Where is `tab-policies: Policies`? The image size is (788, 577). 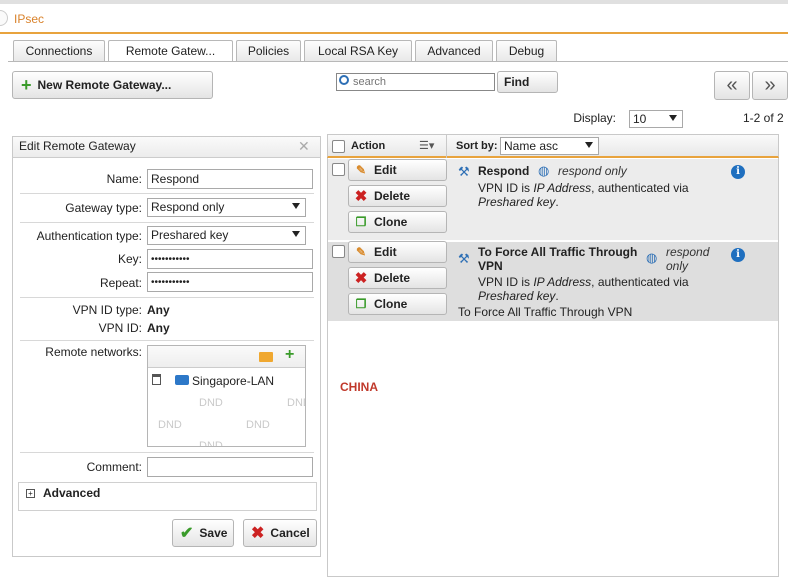
tab-policies: Policies is located at coordinates (268, 50).